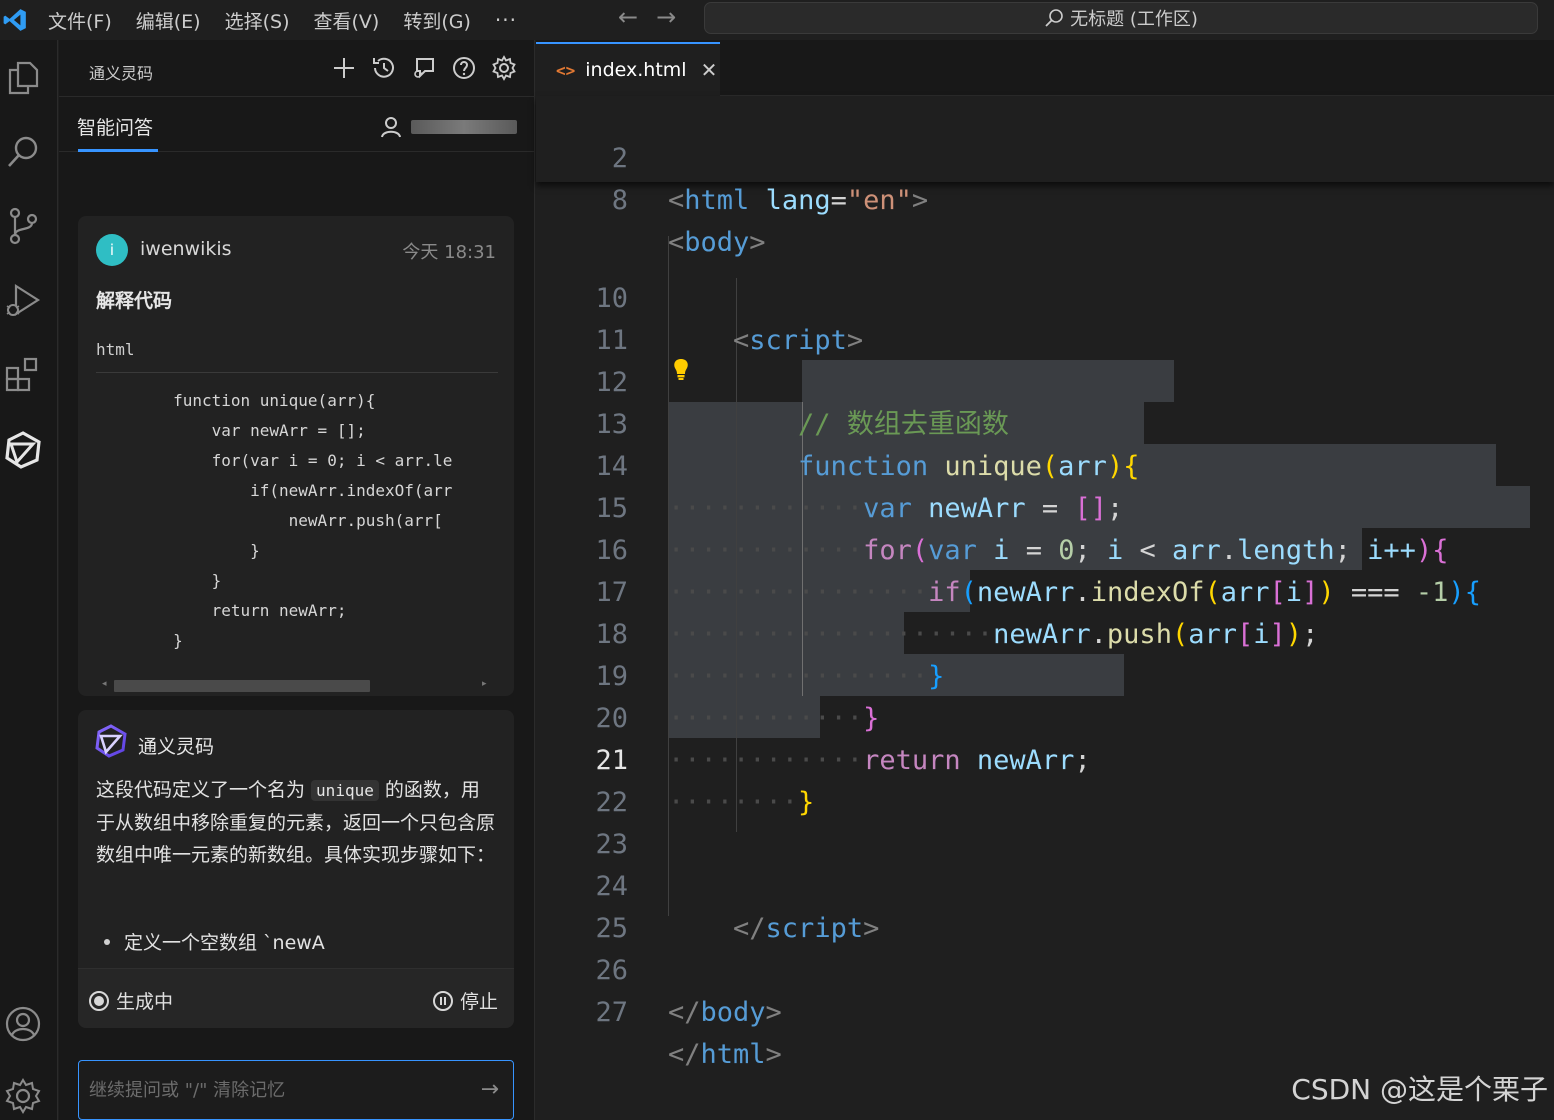 This screenshot has width=1554, height=1120. I want to click on pause-icon, so click(442, 1000).